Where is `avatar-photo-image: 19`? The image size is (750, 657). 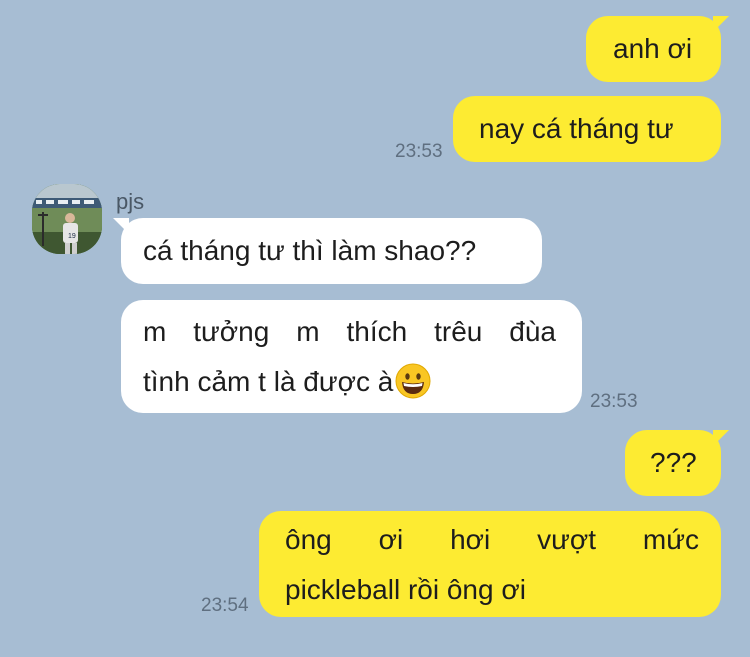
avatar-photo-image: 19 is located at coordinates (67, 219).